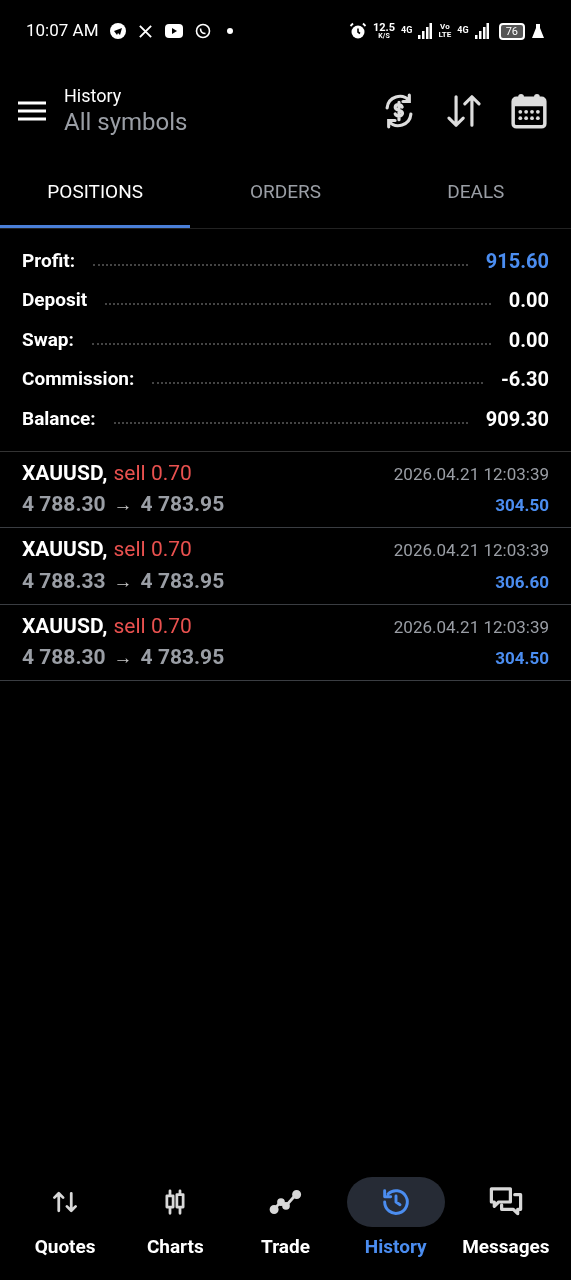 The width and height of the screenshot is (571, 1280). What do you see at coordinates (146, 31) in the screenshot?
I see `x-icon` at bounding box center [146, 31].